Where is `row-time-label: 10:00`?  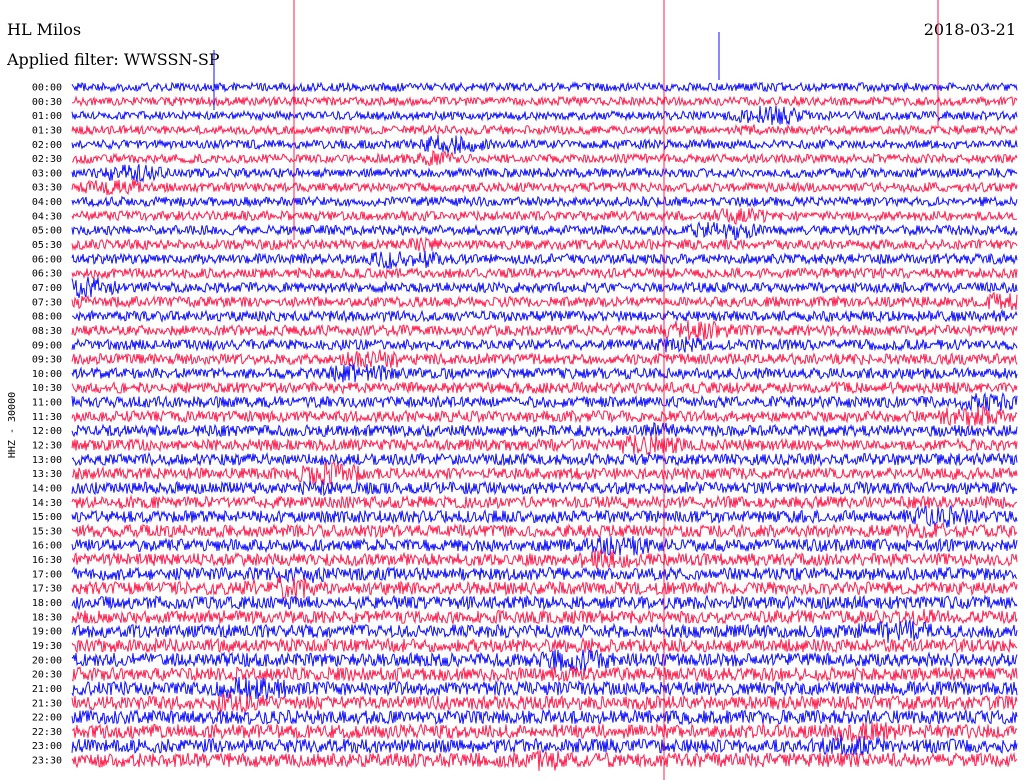
row-time-label: 10:00 is located at coordinates (47, 374).